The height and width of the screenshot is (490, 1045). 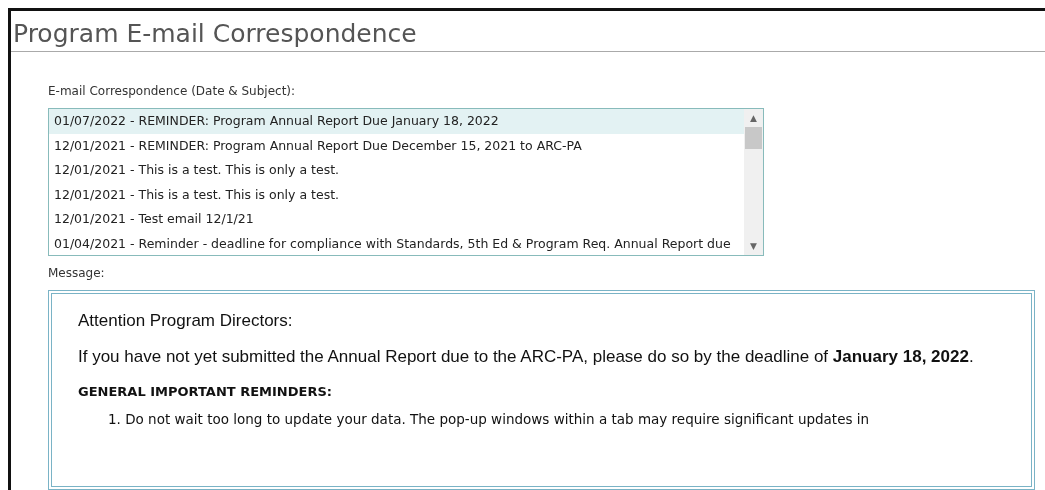 I want to click on scroll-thumb, so click(x=753, y=138).